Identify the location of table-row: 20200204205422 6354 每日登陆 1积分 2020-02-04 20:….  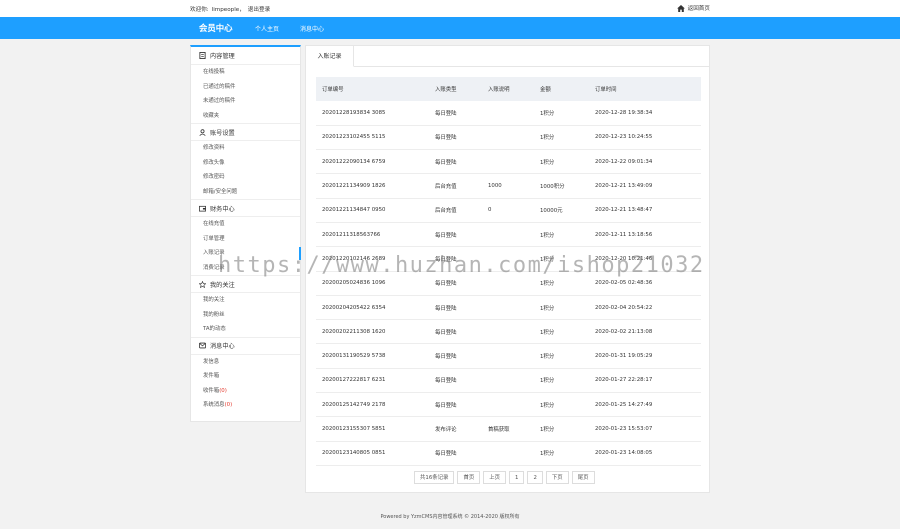
(508, 308).